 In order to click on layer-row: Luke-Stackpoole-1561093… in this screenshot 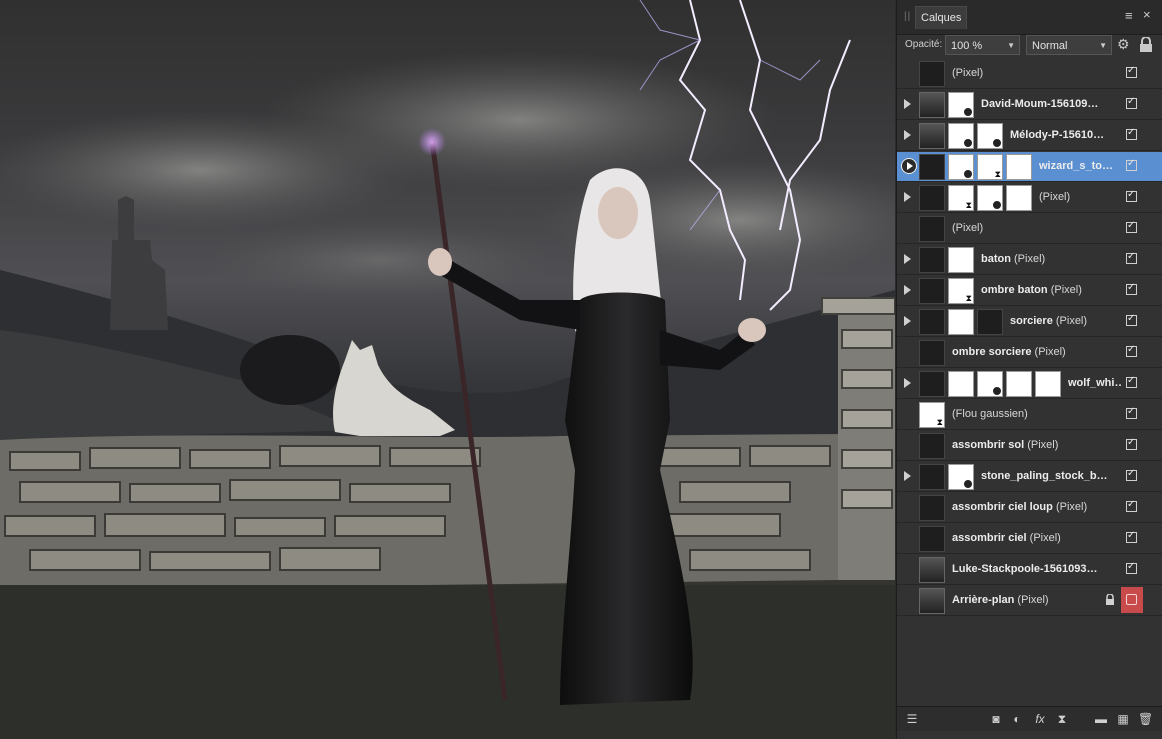, I will do `click(1029, 570)`.